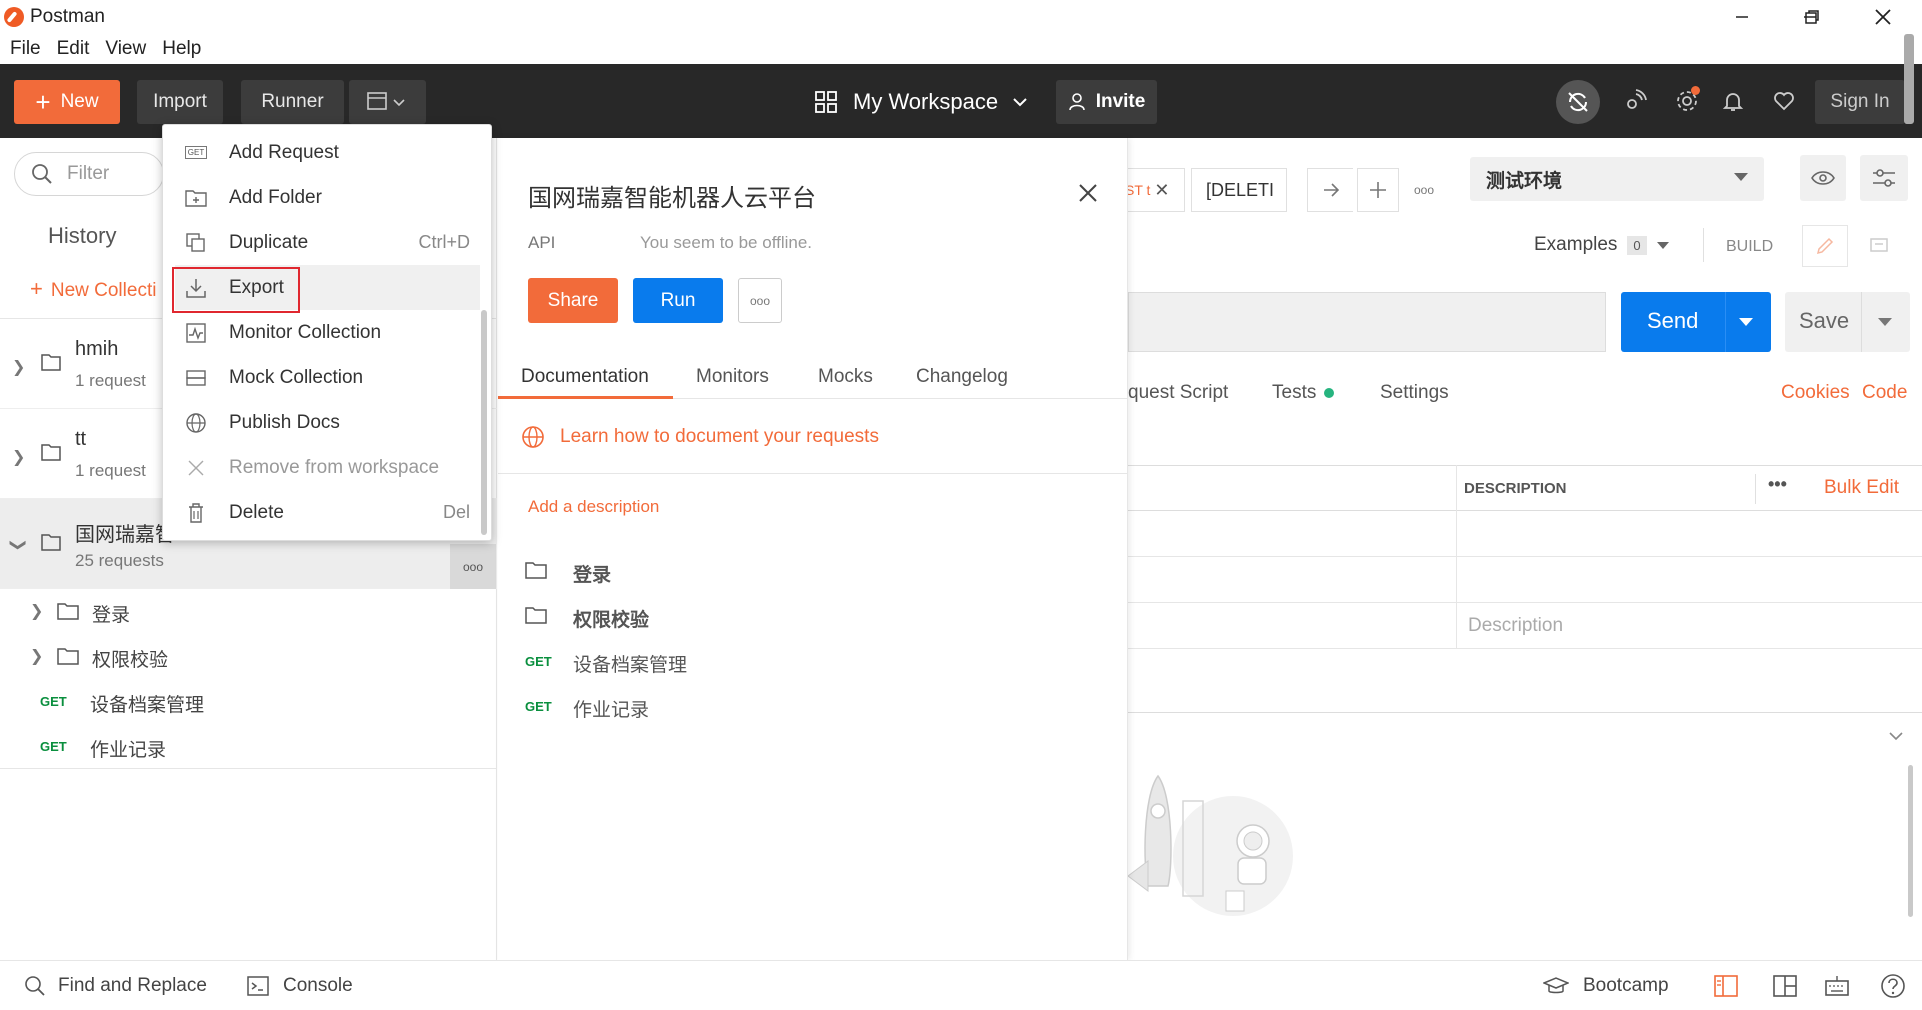 This screenshot has height=1010, width=1922. What do you see at coordinates (327, 422) in the screenshot?
I see `menu-item-publish-docs: Publish Docs` at bounding box center [327, 422].